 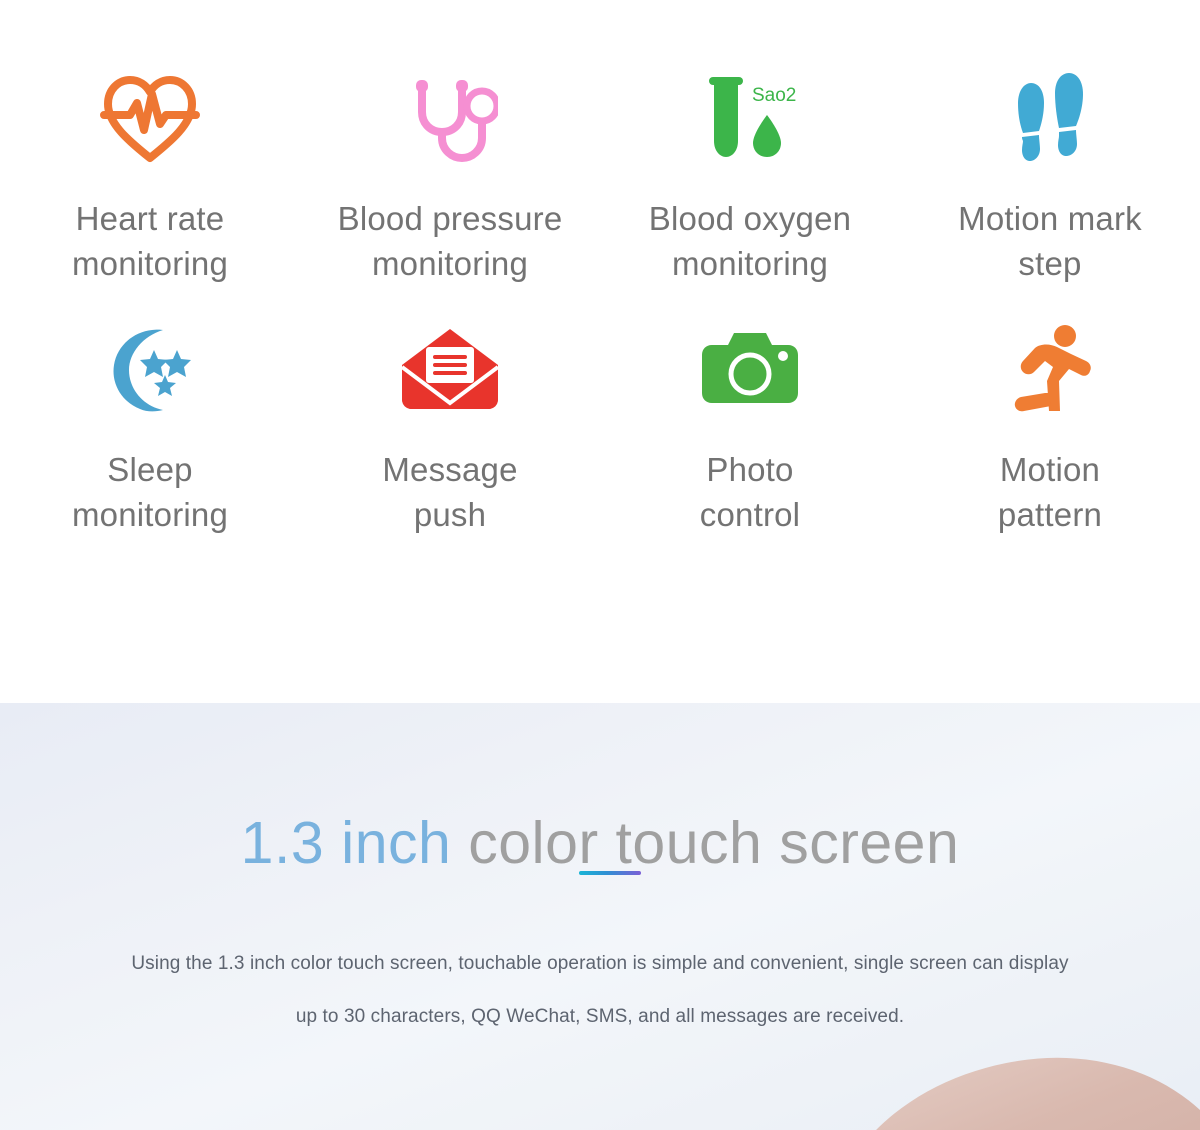 What do you see at coordinates (450, 492) in the screenshot?
I see `feature-label: Message push` at bounding box center [450, 492].